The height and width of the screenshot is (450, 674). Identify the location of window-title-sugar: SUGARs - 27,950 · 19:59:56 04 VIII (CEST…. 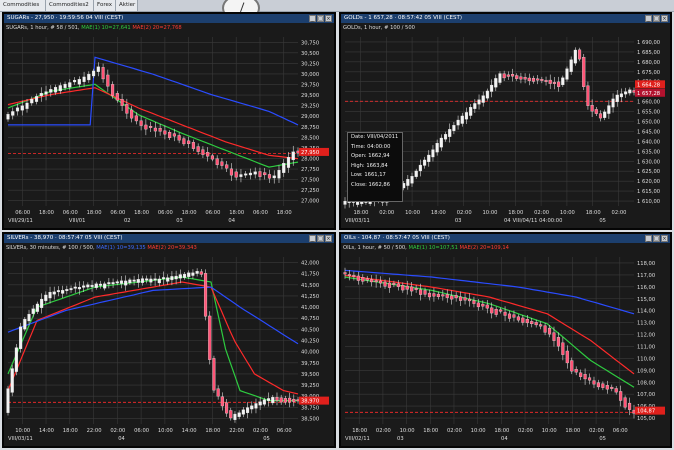
(169, 18).